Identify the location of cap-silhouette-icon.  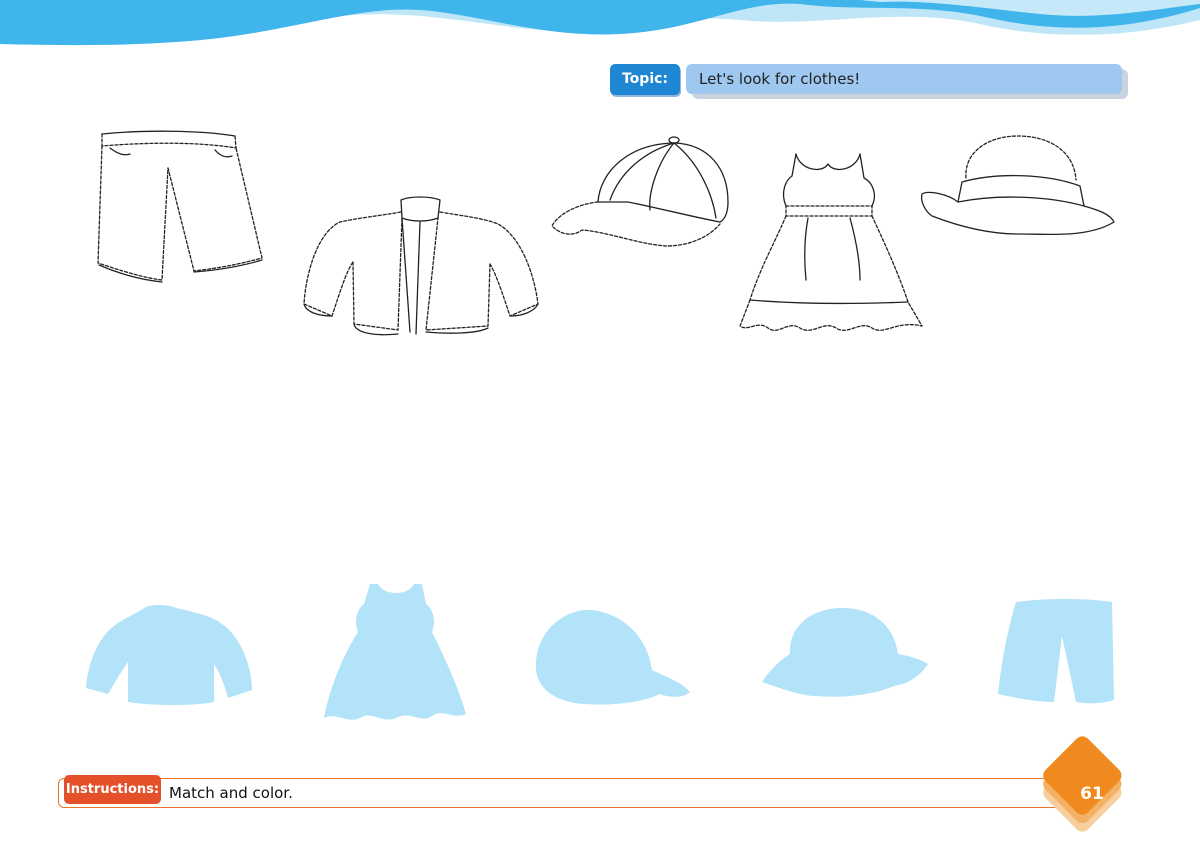
(612, 657).